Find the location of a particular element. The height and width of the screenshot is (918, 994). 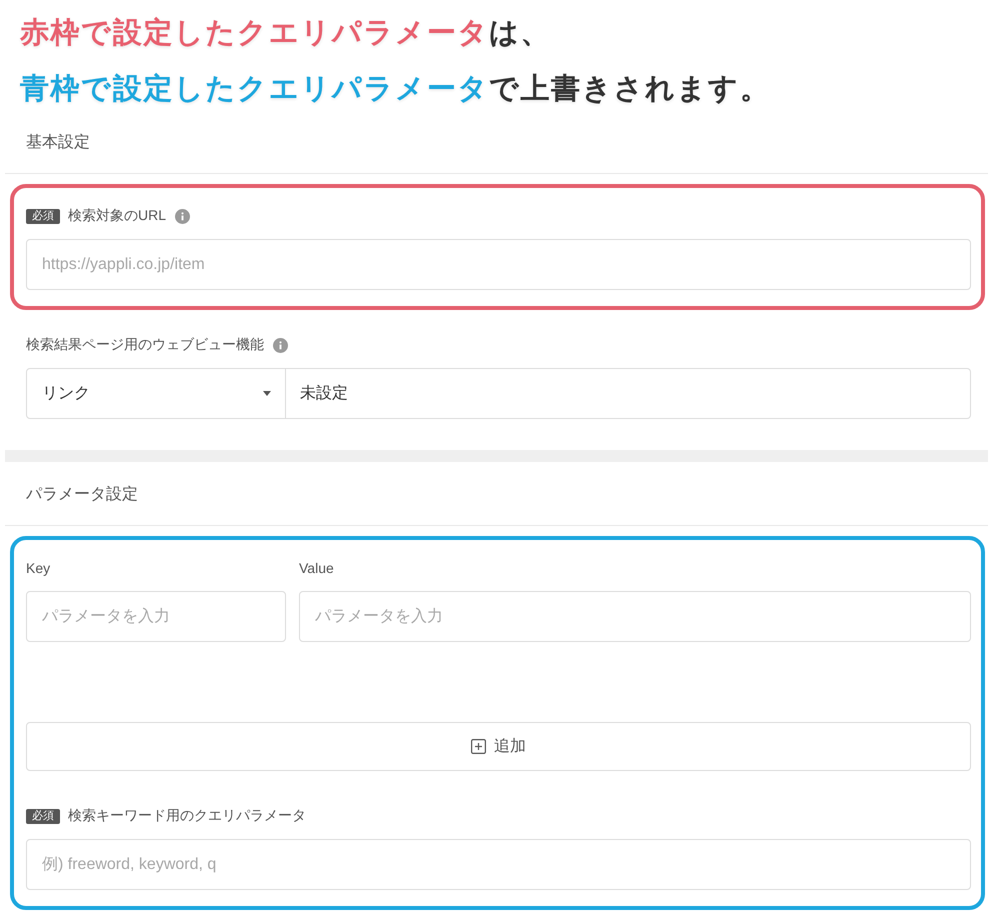

headline-text: 赤枠で設定したクエリパラメータ は、 is located at coordinates (286, 33).